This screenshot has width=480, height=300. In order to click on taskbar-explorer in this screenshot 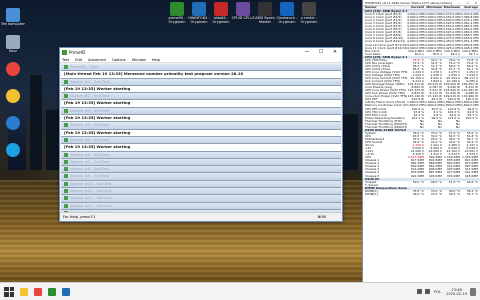, I will do `click(24, 291)`.